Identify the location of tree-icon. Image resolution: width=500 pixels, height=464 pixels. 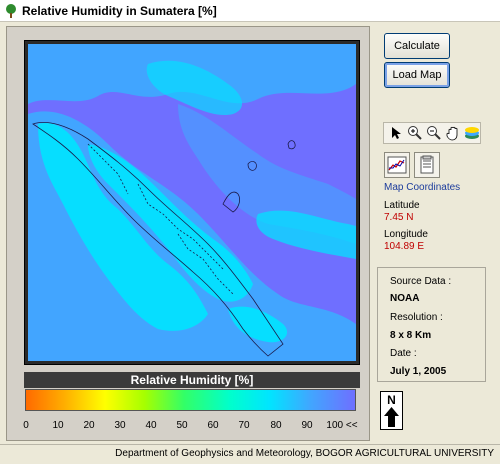
(11, 10).